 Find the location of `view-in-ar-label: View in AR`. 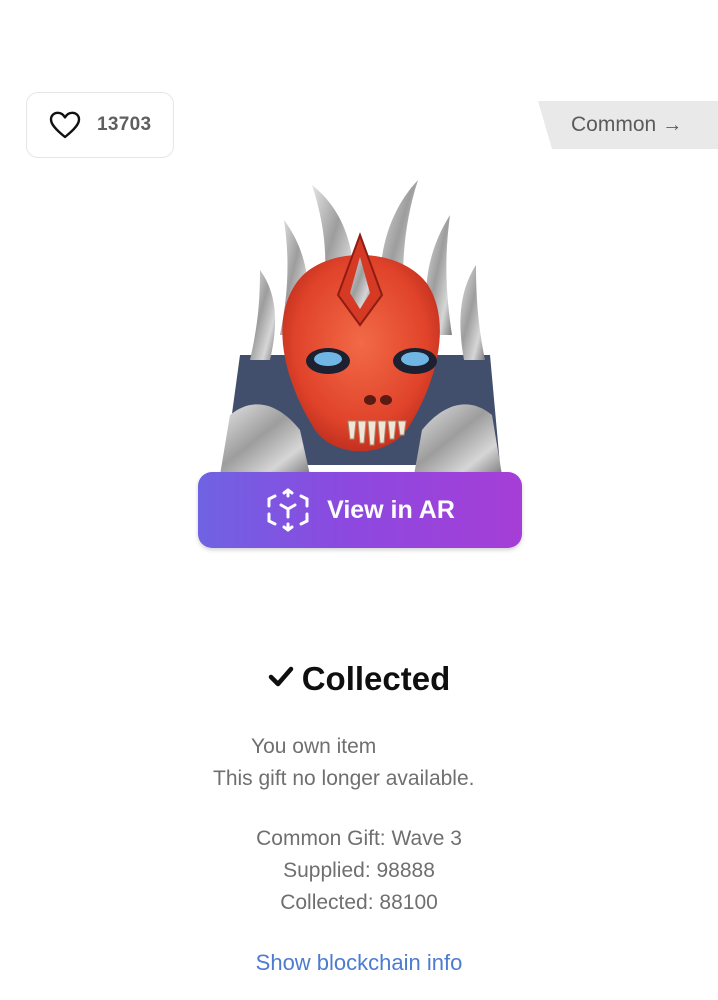

view-in-ar-label: View in AR is located at coordinates (391, 509).